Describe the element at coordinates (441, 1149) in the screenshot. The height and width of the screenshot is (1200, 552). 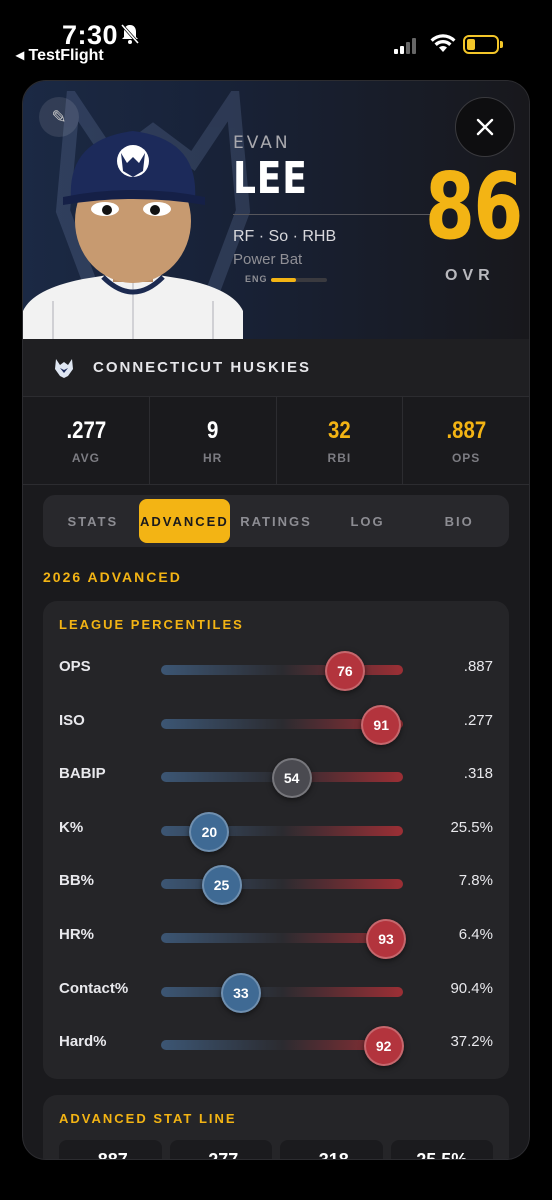
I see `advanced-stat-cell: 25.5%` at that location.